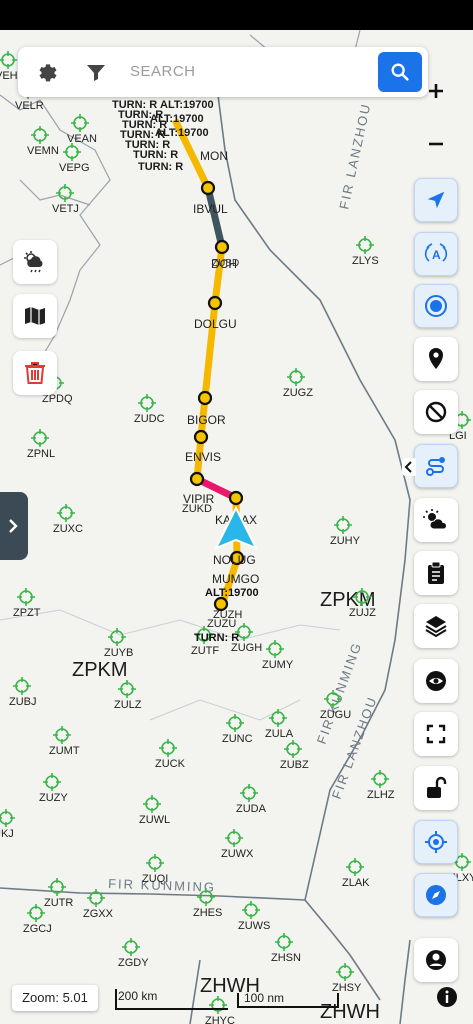  I want to click on layers-button, so click(436, 626).